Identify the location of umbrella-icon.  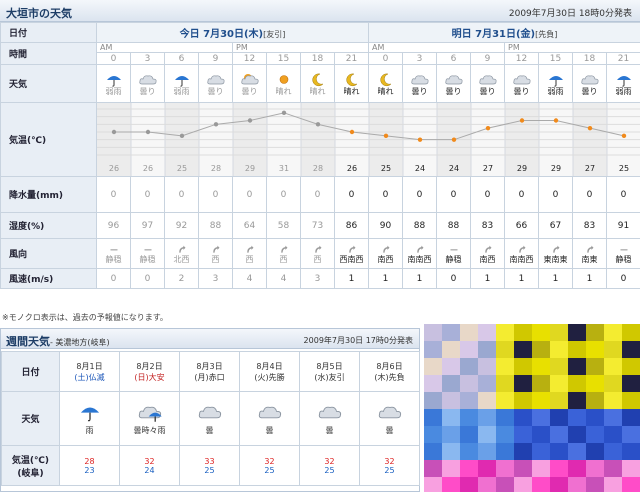
(181, 81).